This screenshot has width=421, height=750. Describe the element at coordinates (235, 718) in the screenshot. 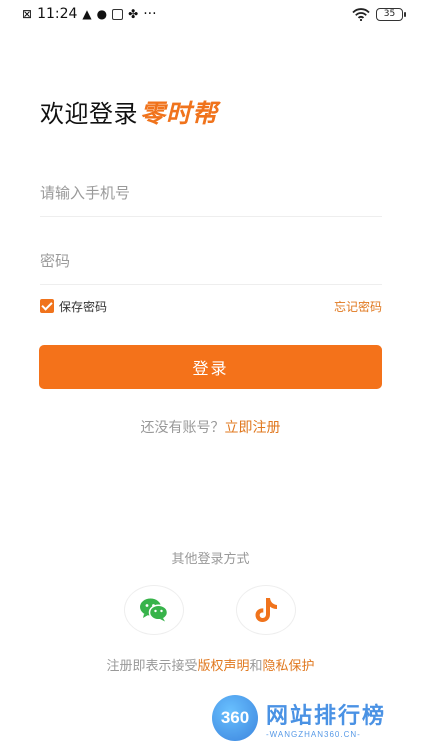

I see `watermark-logo: 360` at that location.